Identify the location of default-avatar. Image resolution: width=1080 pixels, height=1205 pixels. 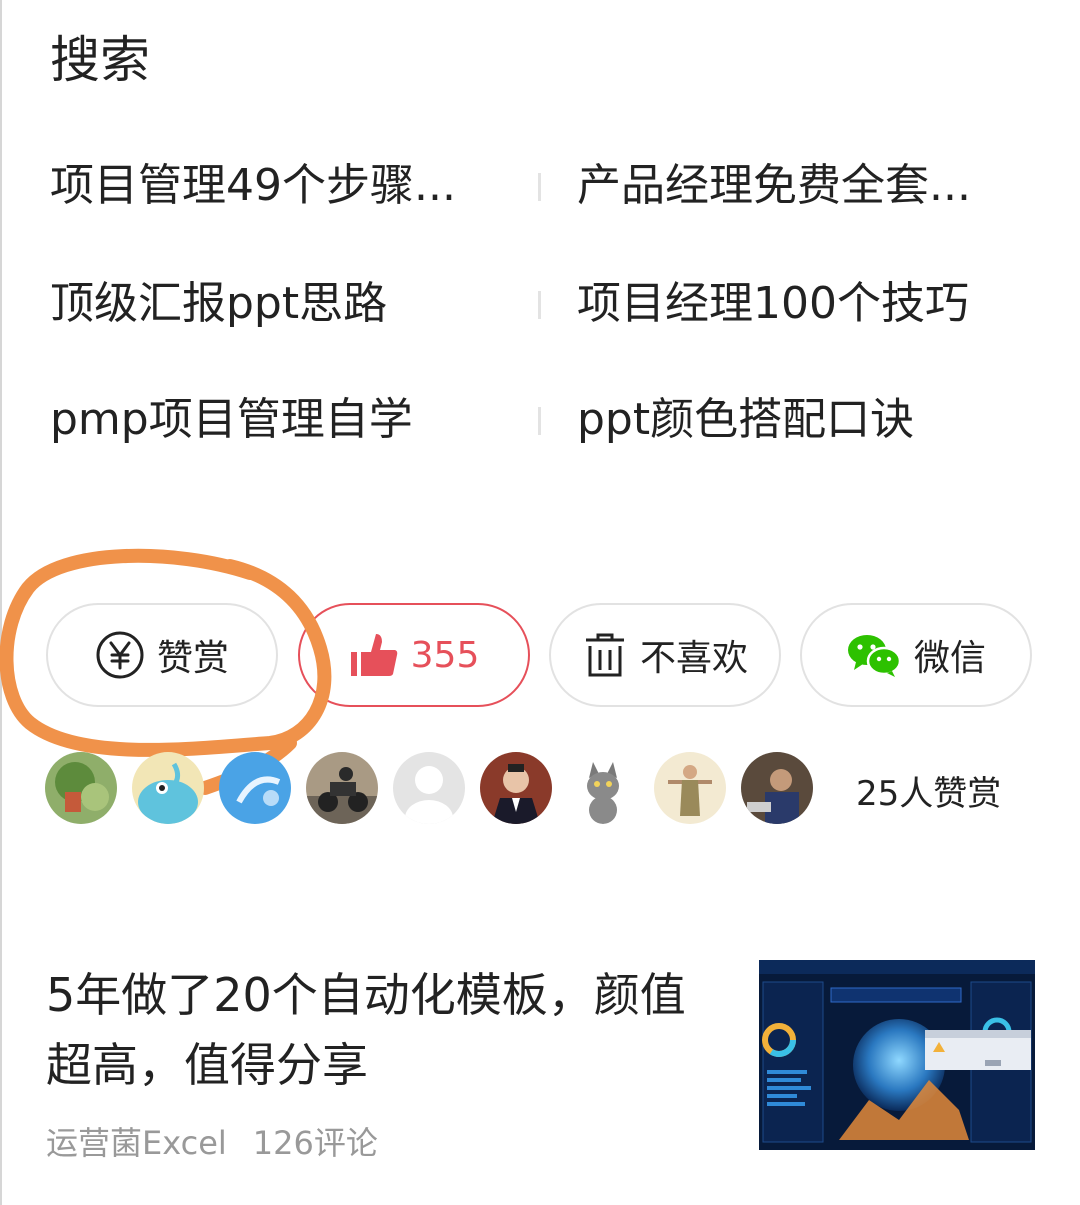
(429, 788).